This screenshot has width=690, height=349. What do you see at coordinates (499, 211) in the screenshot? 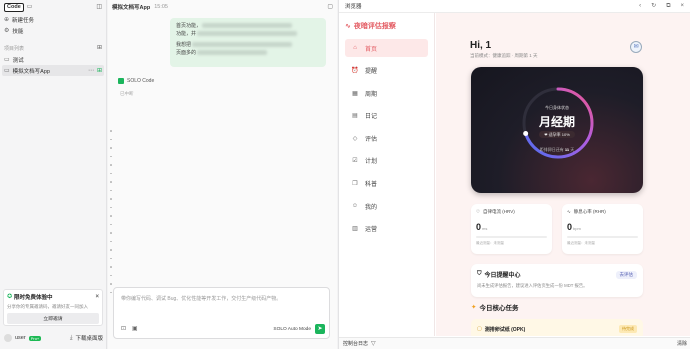
I see `hrv-title: 自律电流 (HRV)` at bounding box center [499, 211].